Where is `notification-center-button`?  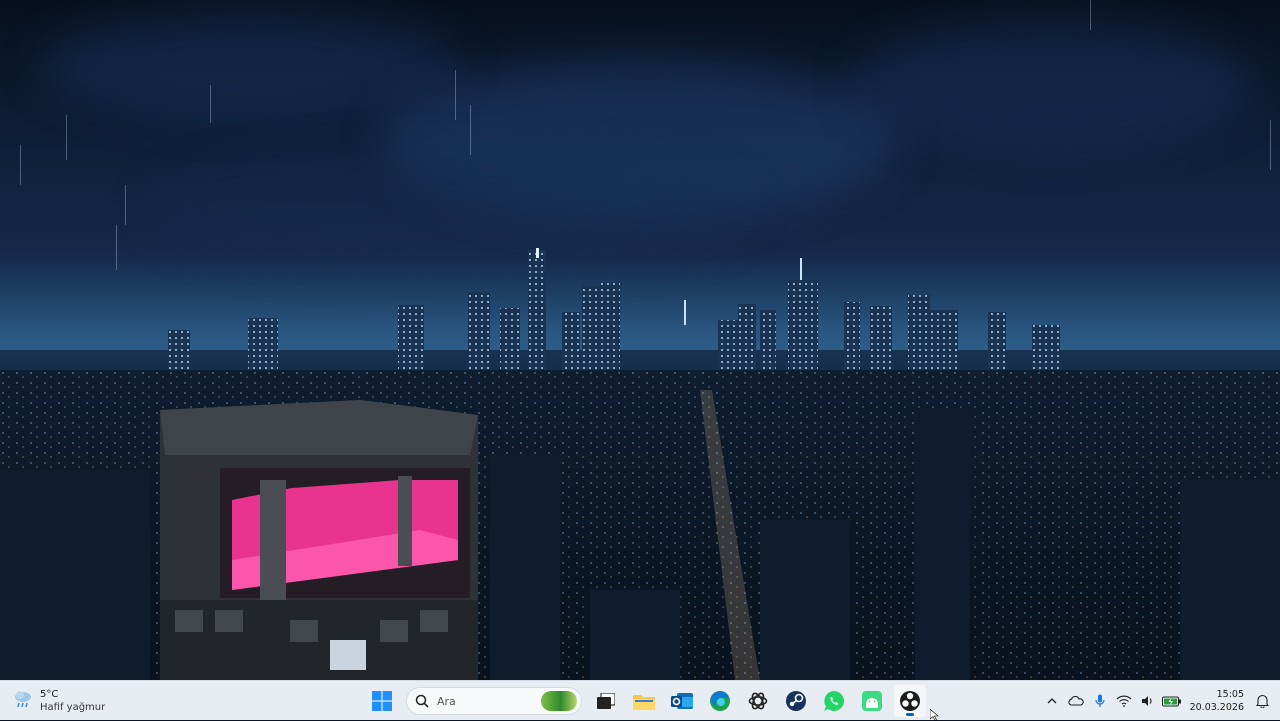 notification-center-button is located at coordinates (1262, 701).